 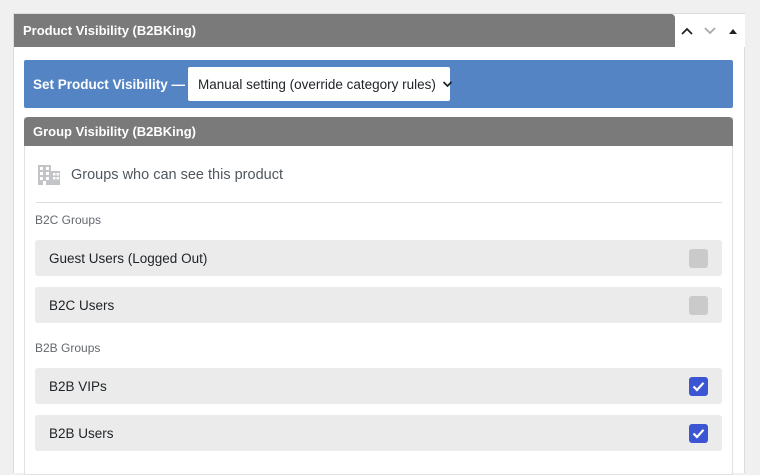 I want to click on toggle-panel-button, so click(x=732, y=30).